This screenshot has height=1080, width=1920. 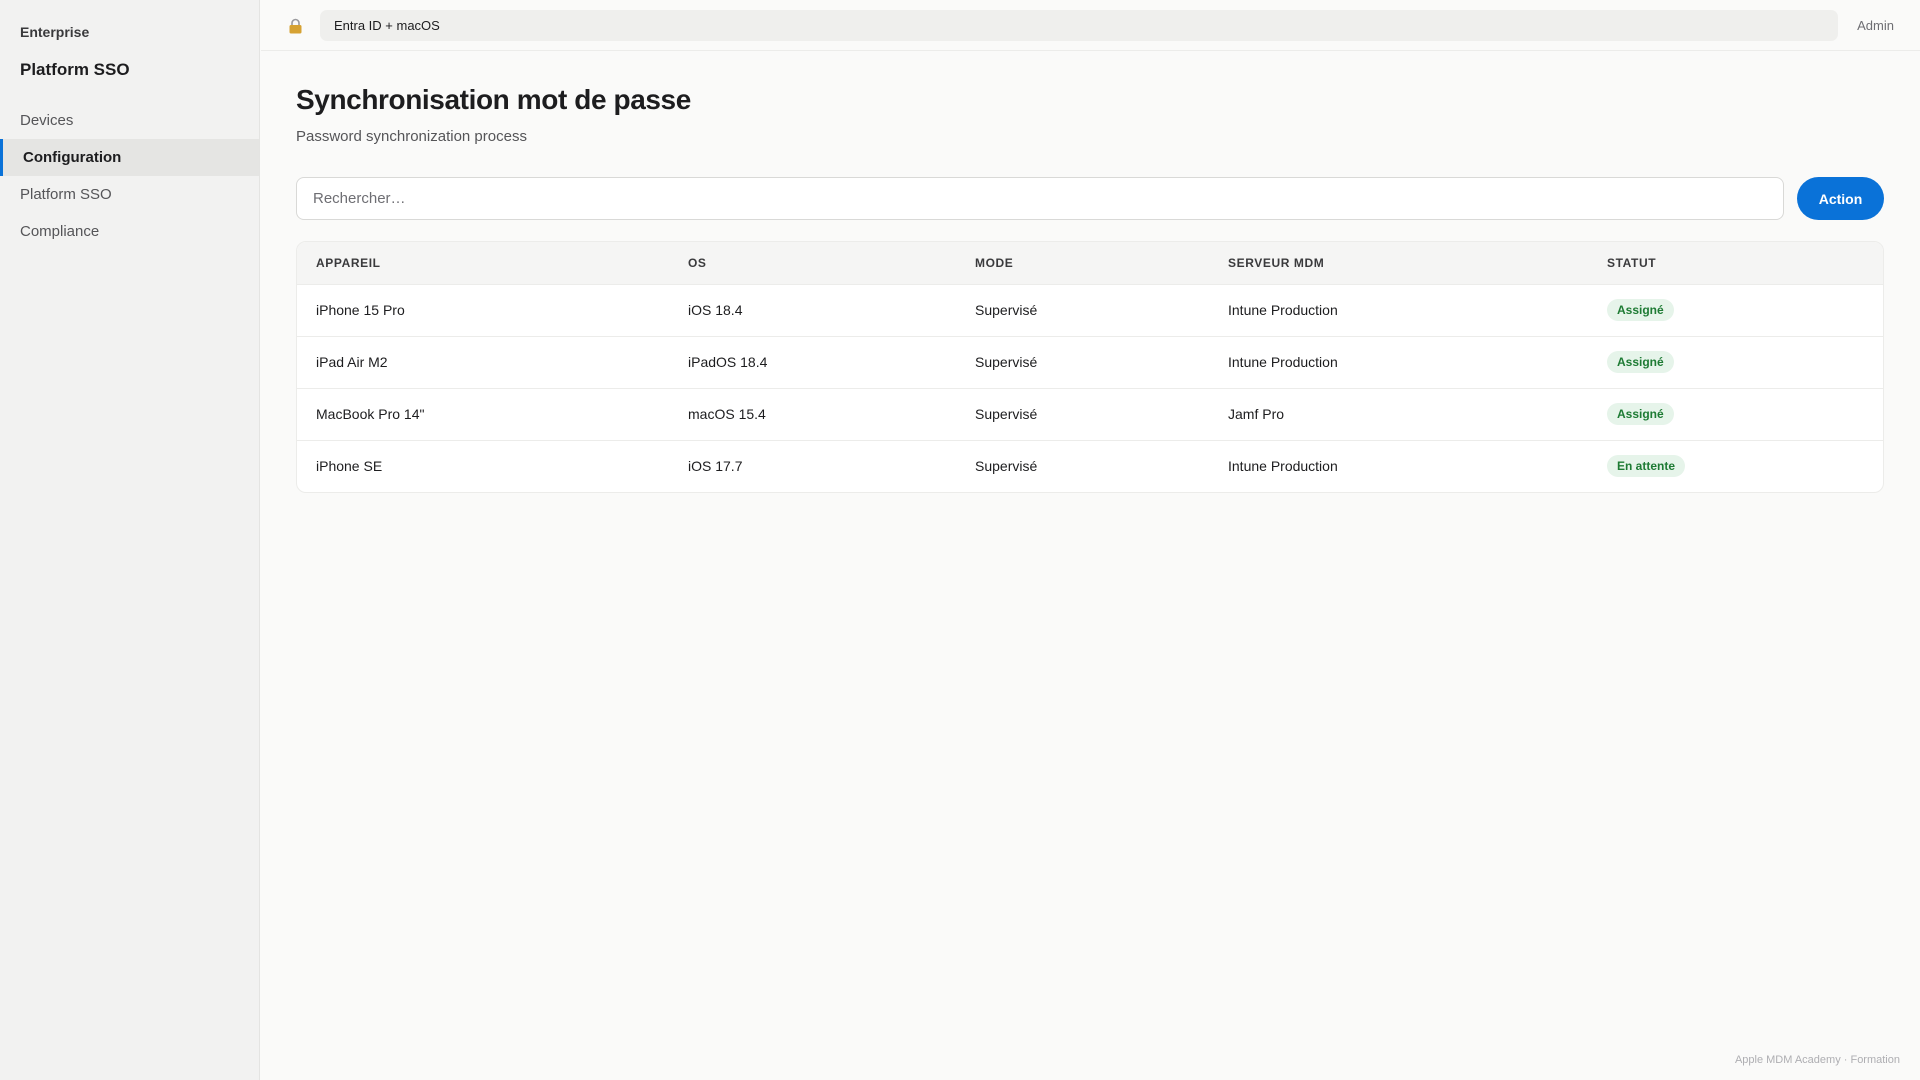 I want to click on cell-os: iOS 18.4, so click(x=831, y=310).